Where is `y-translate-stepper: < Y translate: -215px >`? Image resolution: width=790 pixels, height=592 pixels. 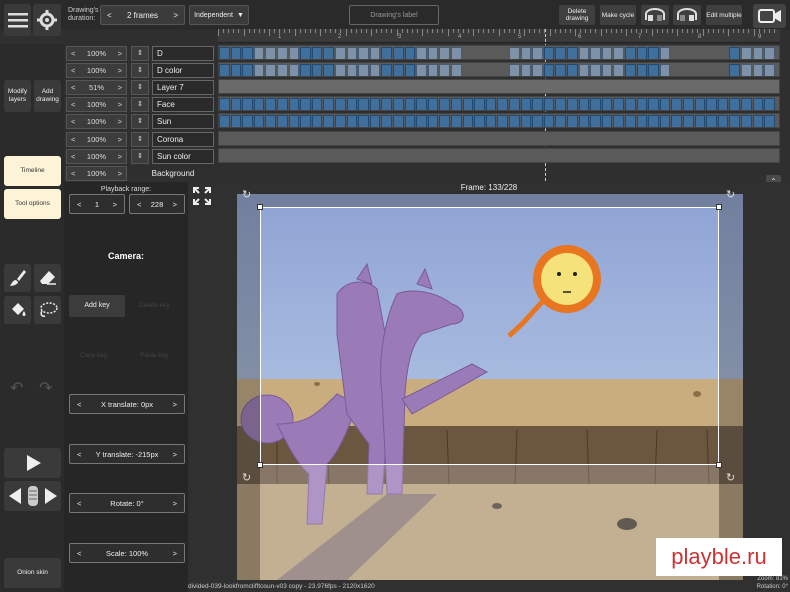
y-translate-stepper: < Y translate: -215px > is located at coordinates (127, 454).